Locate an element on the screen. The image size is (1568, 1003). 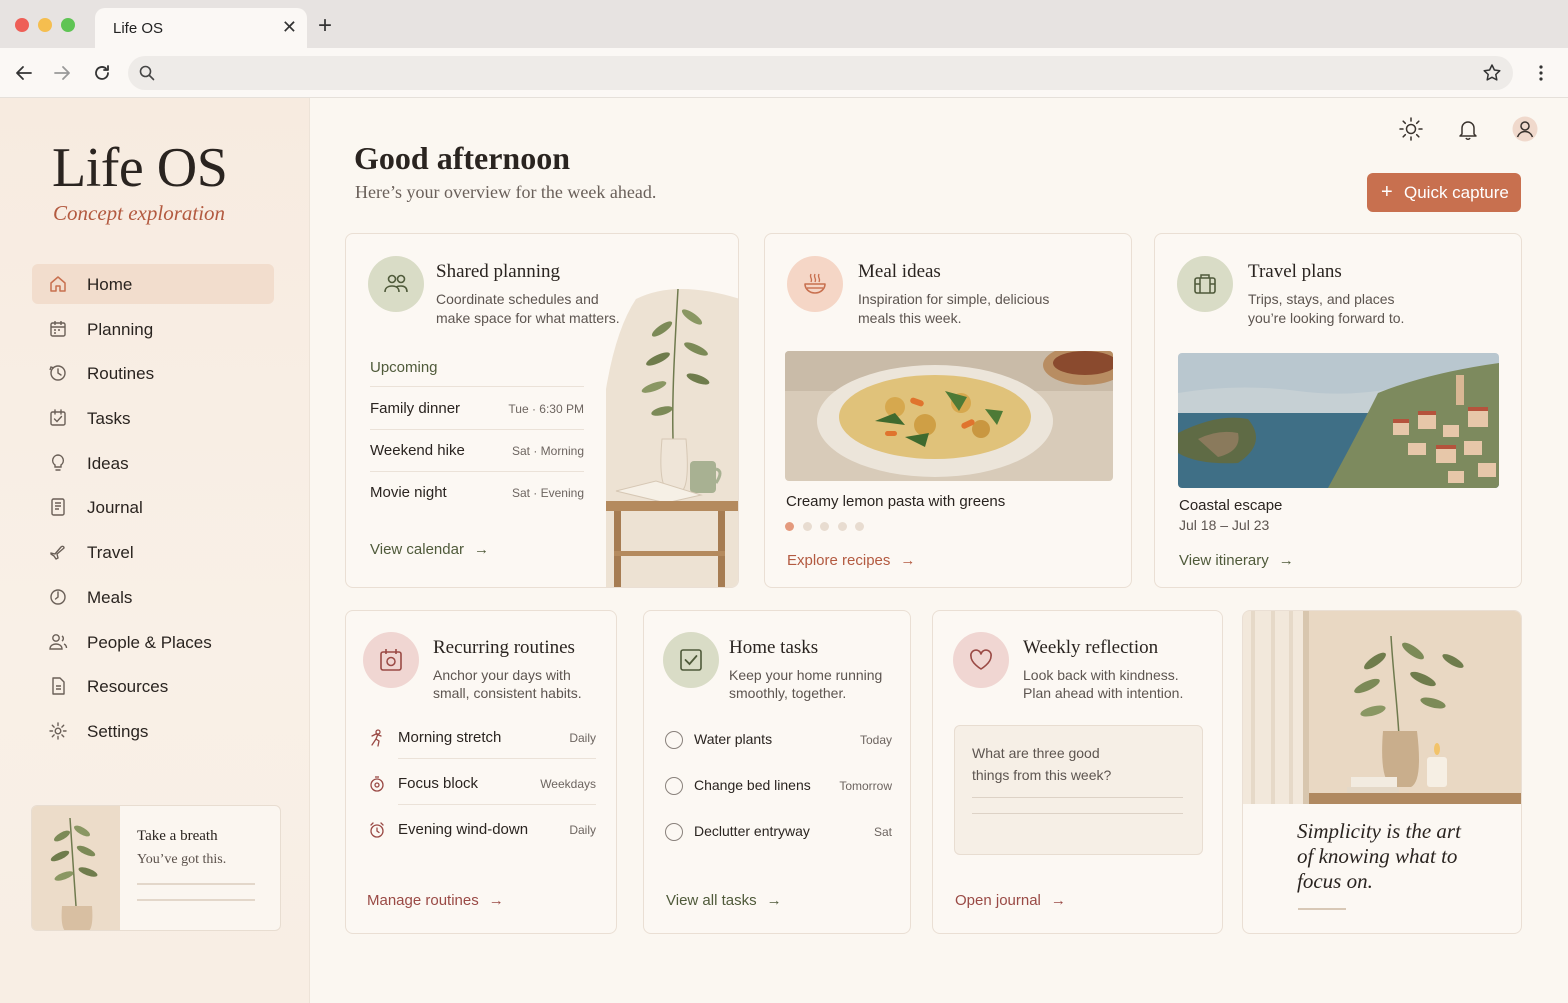
close-window-button is located at coordinates (22, 25).